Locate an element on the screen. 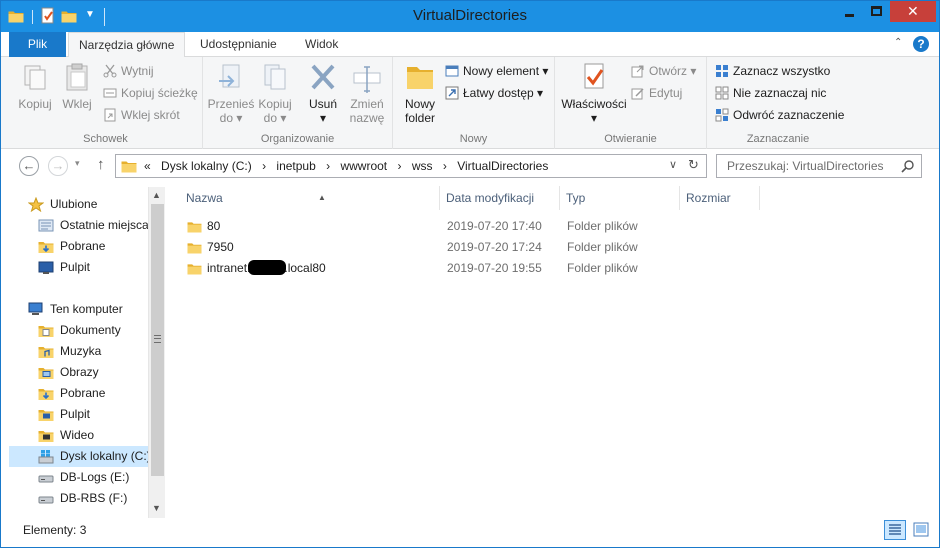 The width and height of the screenshot is (940, 548). file-type: Folder plików is located at coordinates (602, 268).